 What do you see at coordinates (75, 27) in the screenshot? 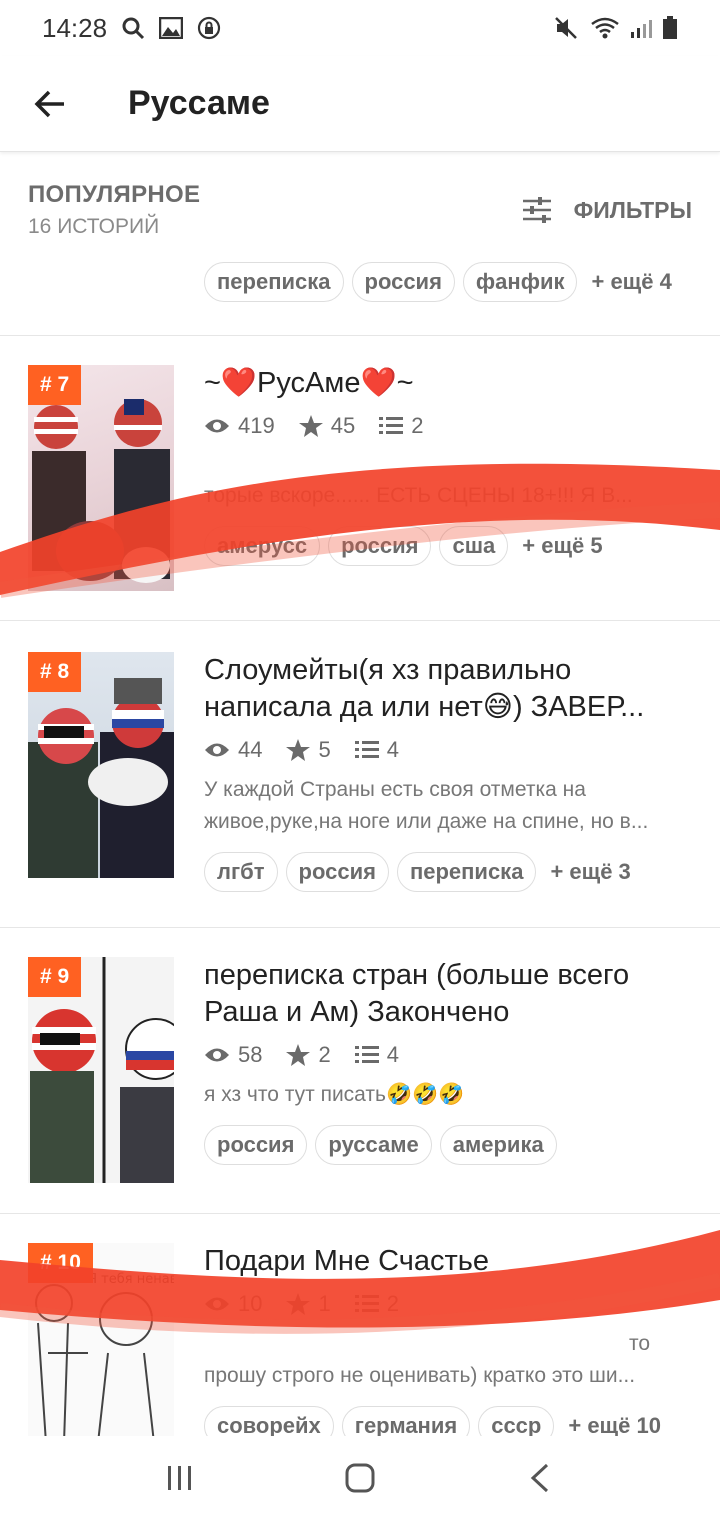
I see `status-time: 14:28` at bounding box center [75, 27].